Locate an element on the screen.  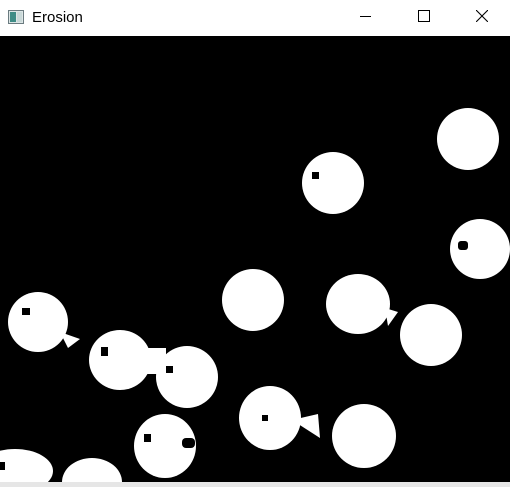
window-title: Erosion is located at coordinates (57, 17).